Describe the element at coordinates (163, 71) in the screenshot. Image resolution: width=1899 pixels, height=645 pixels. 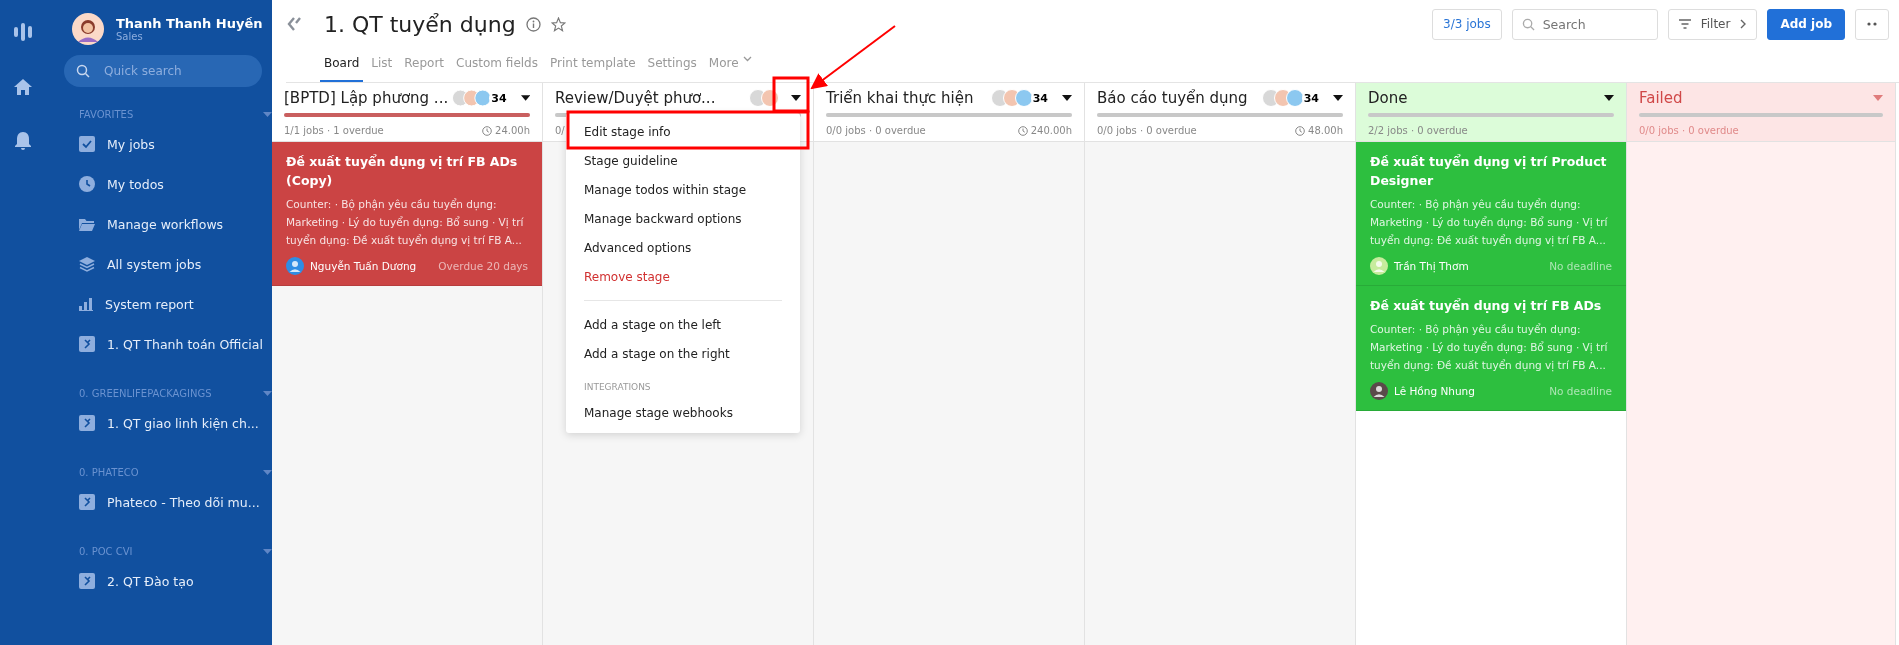
I see `quick-search-field: Quick search` at that location.